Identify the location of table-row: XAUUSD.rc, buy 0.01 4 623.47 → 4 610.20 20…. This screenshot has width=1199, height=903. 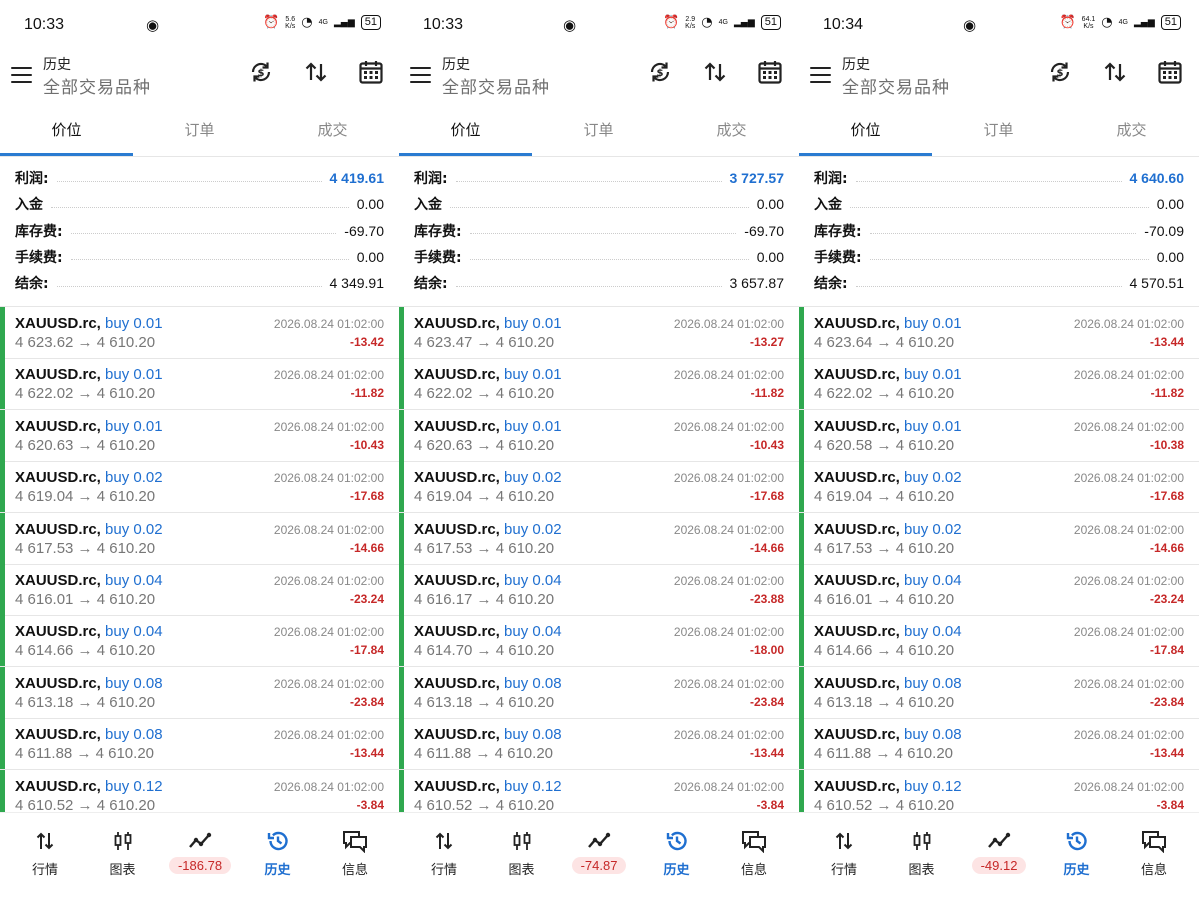
(599, 333).